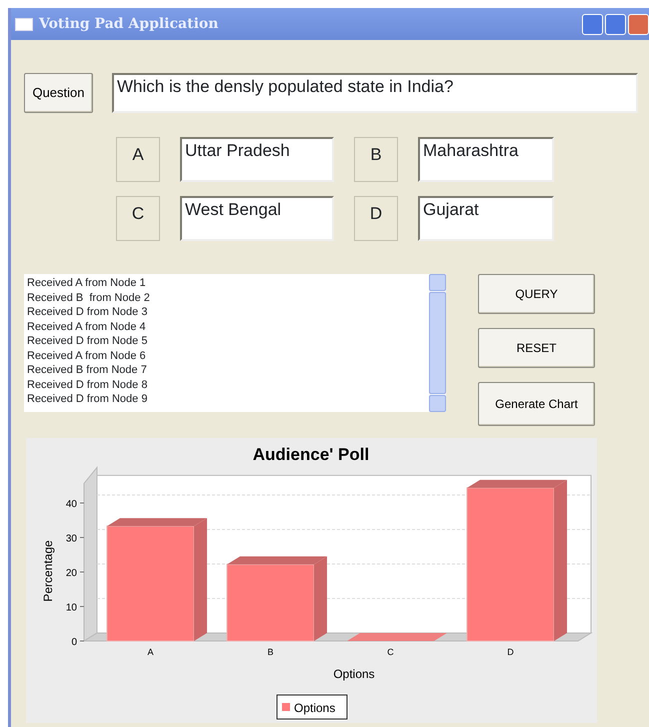 The width and height of the screenshot is (649, 727). What do you see at coordinates (71, 573) in the screenshot?
I see `y-tick-label: 20` at bounding box center [71, 573].